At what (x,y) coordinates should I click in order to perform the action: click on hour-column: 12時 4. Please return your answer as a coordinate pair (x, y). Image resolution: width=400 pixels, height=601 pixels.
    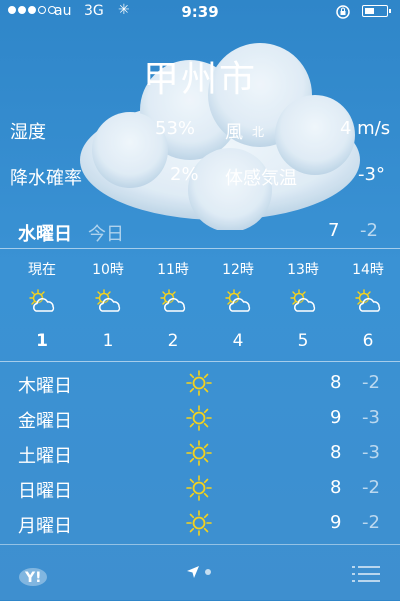
    Looking at the image, I should click on (238, 304).